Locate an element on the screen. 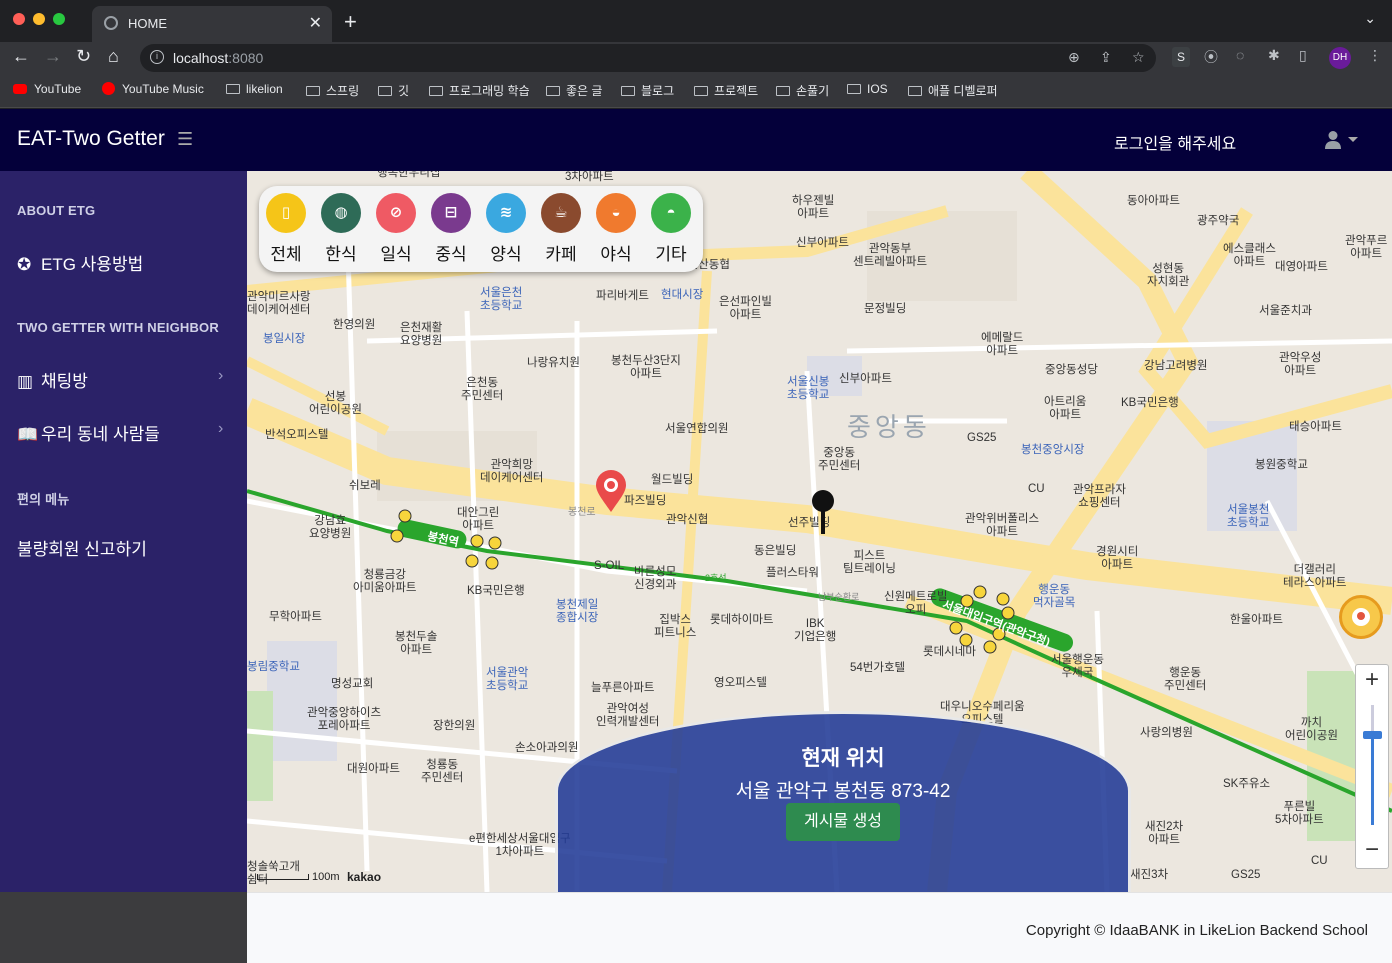 Image resolution: width=1392 pixels, height=963 pixels. extension-icon: ⦿ is located at coordinates (1211, 57).